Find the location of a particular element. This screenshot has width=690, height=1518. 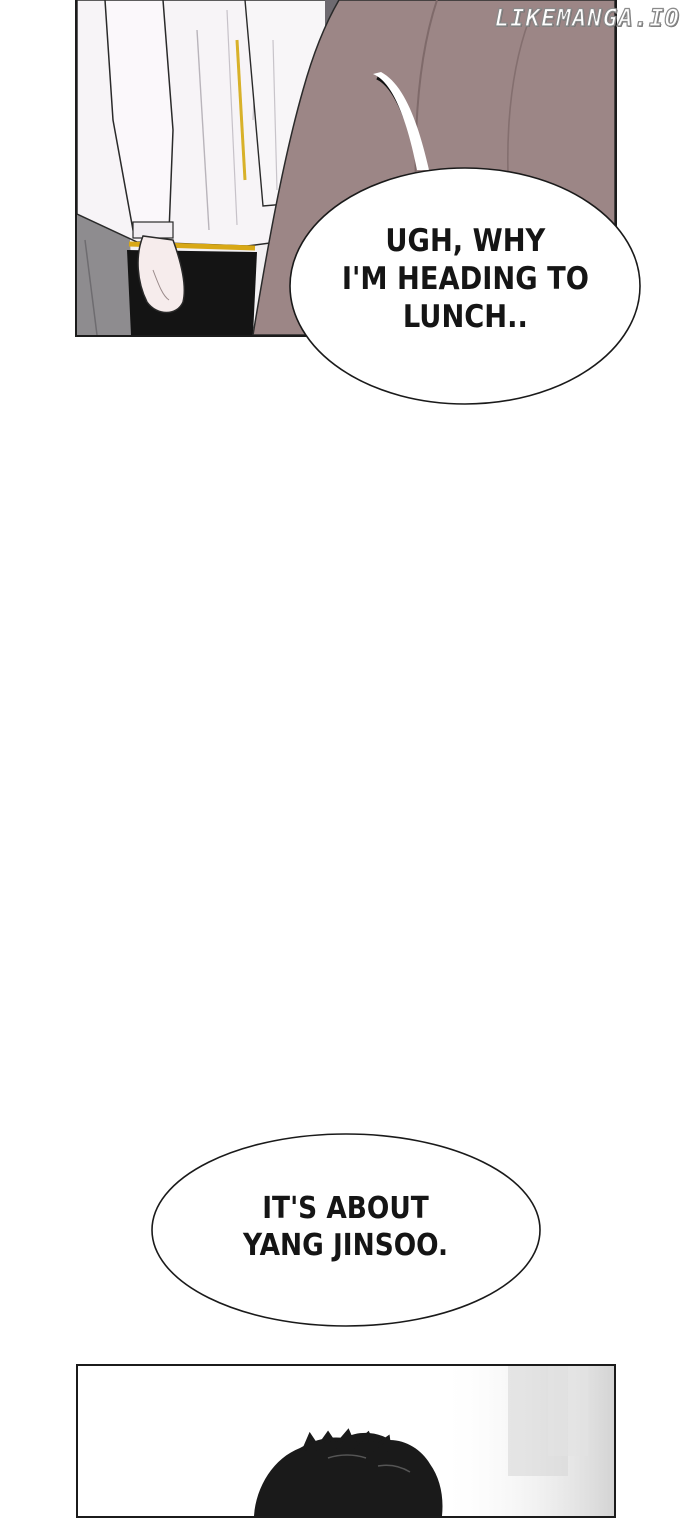

speech-bubble-text-2: IT'S ABOUT YANG JINSOO. is located at coordinates (346, 1227).